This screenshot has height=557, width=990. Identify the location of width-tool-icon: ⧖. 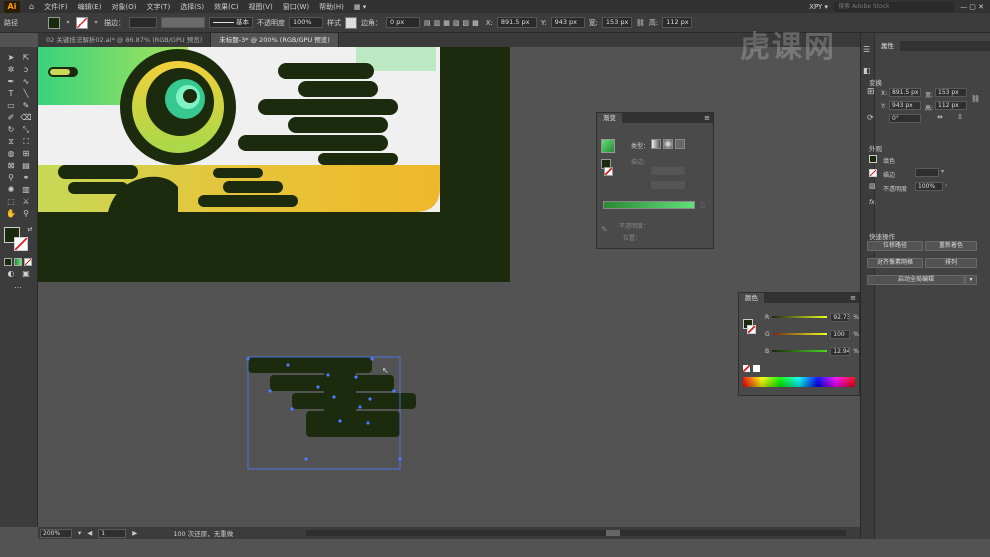
(11, 142).